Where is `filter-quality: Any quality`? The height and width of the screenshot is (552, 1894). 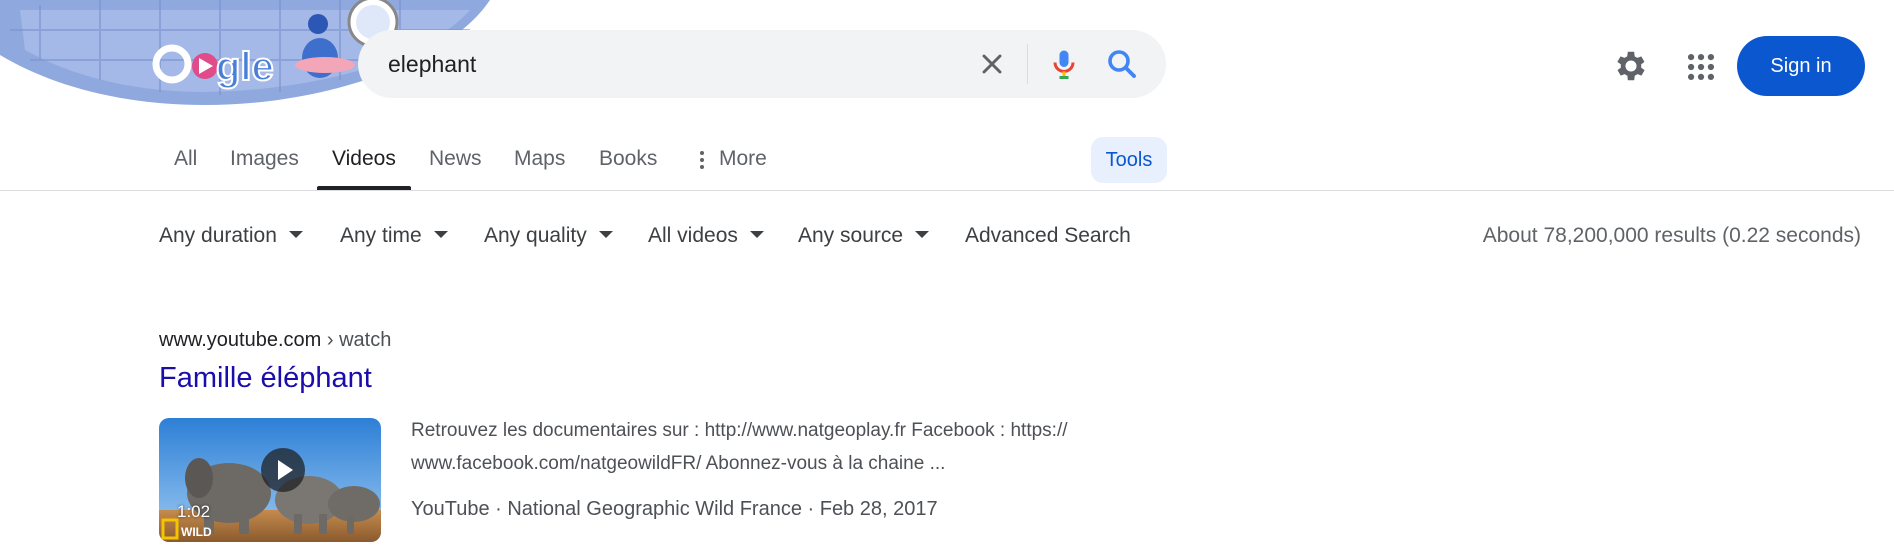
filter-quality: Any quality is located at coordinates (548, 236).